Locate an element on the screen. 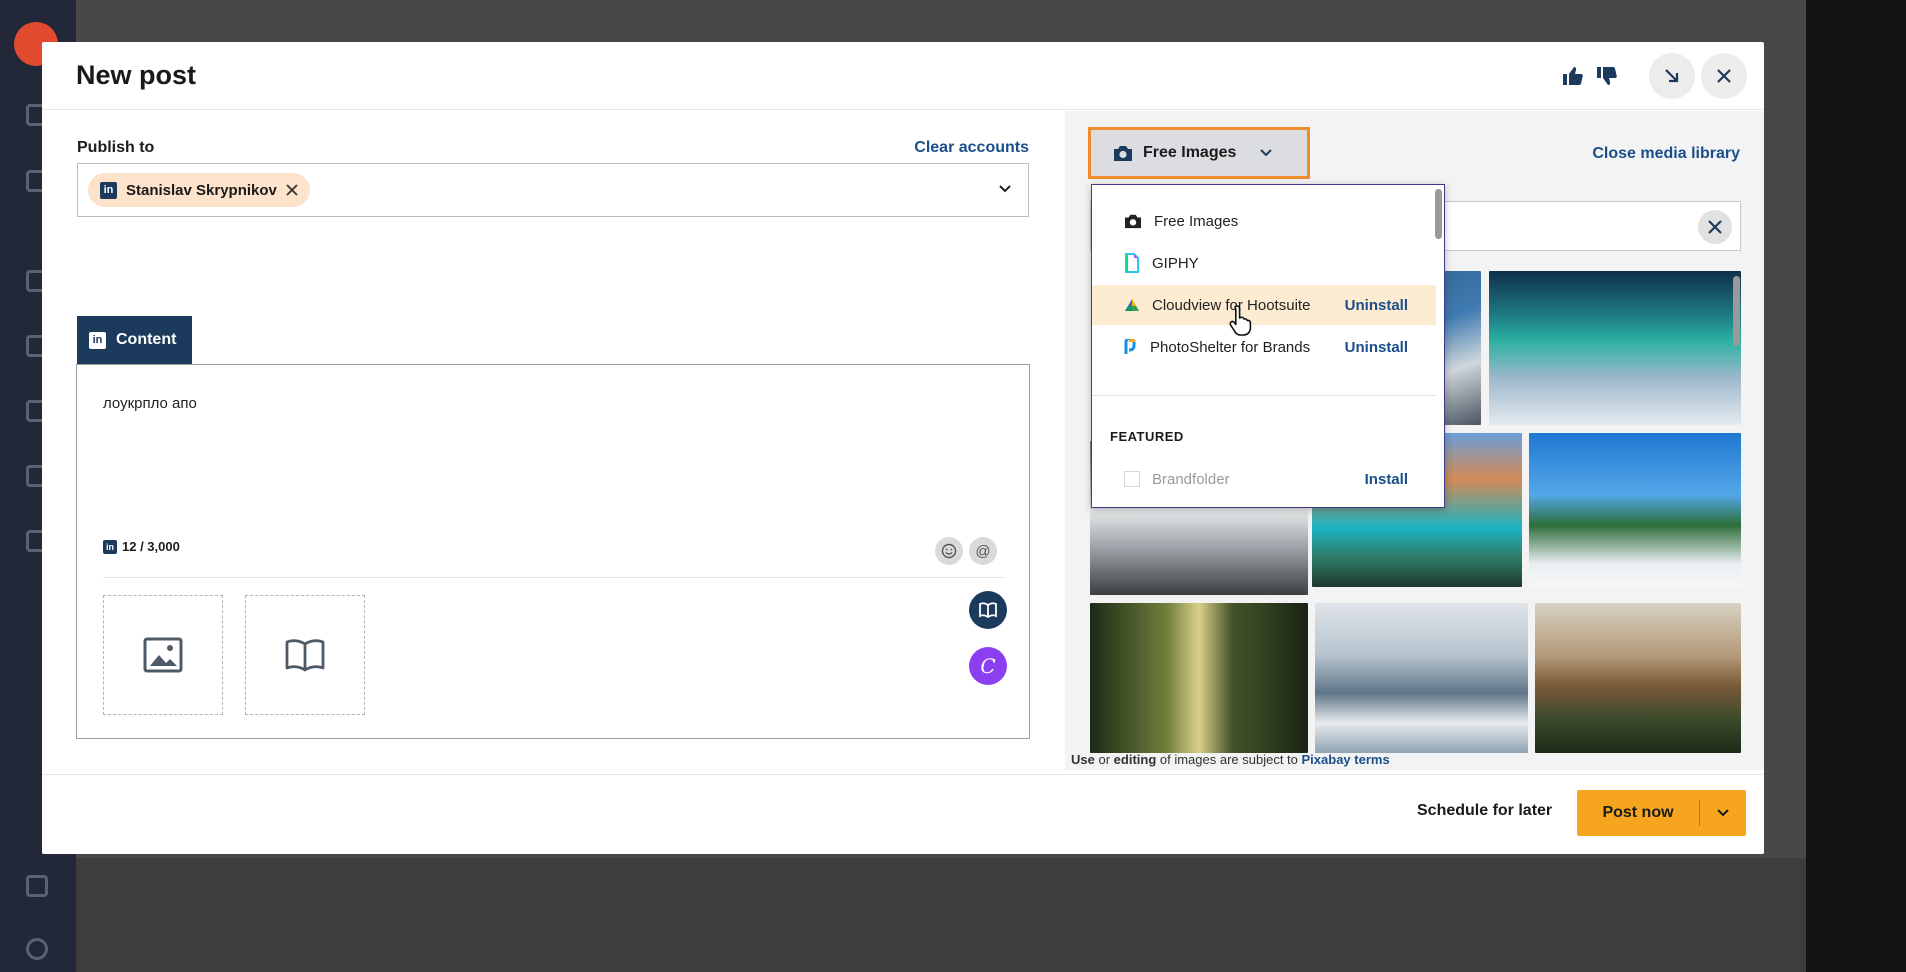  menu-item-label: PhotoShelter for Brands is located at coordinates (1230, 347).